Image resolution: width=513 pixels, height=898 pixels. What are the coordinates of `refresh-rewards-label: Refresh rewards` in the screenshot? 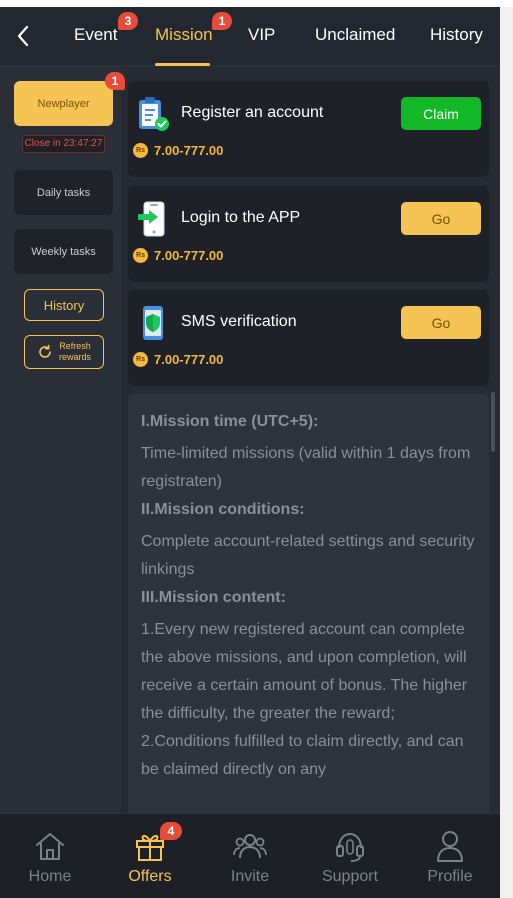 It's located at (75, 352).